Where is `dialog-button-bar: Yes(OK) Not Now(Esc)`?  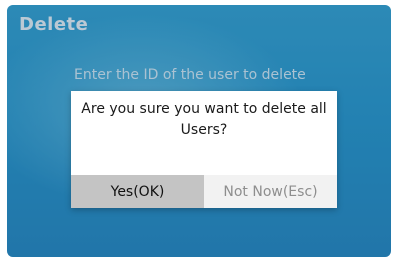 dialog-button-bar: Yes(OK) Not Now(Esc) is located at coordinates (204, 191).